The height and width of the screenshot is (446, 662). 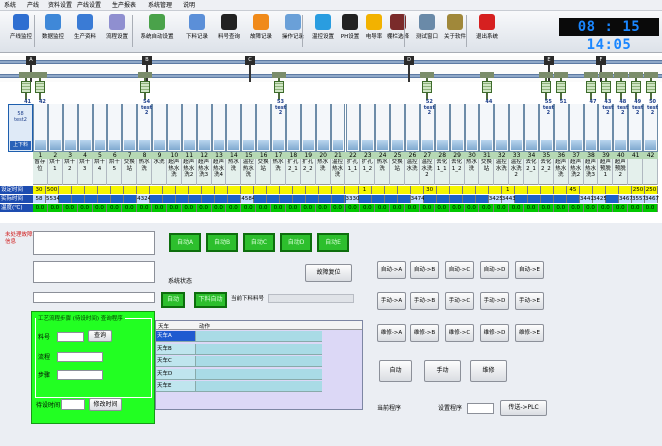 I want to click on set_times-cell: 500, so click(x=53, y=190).